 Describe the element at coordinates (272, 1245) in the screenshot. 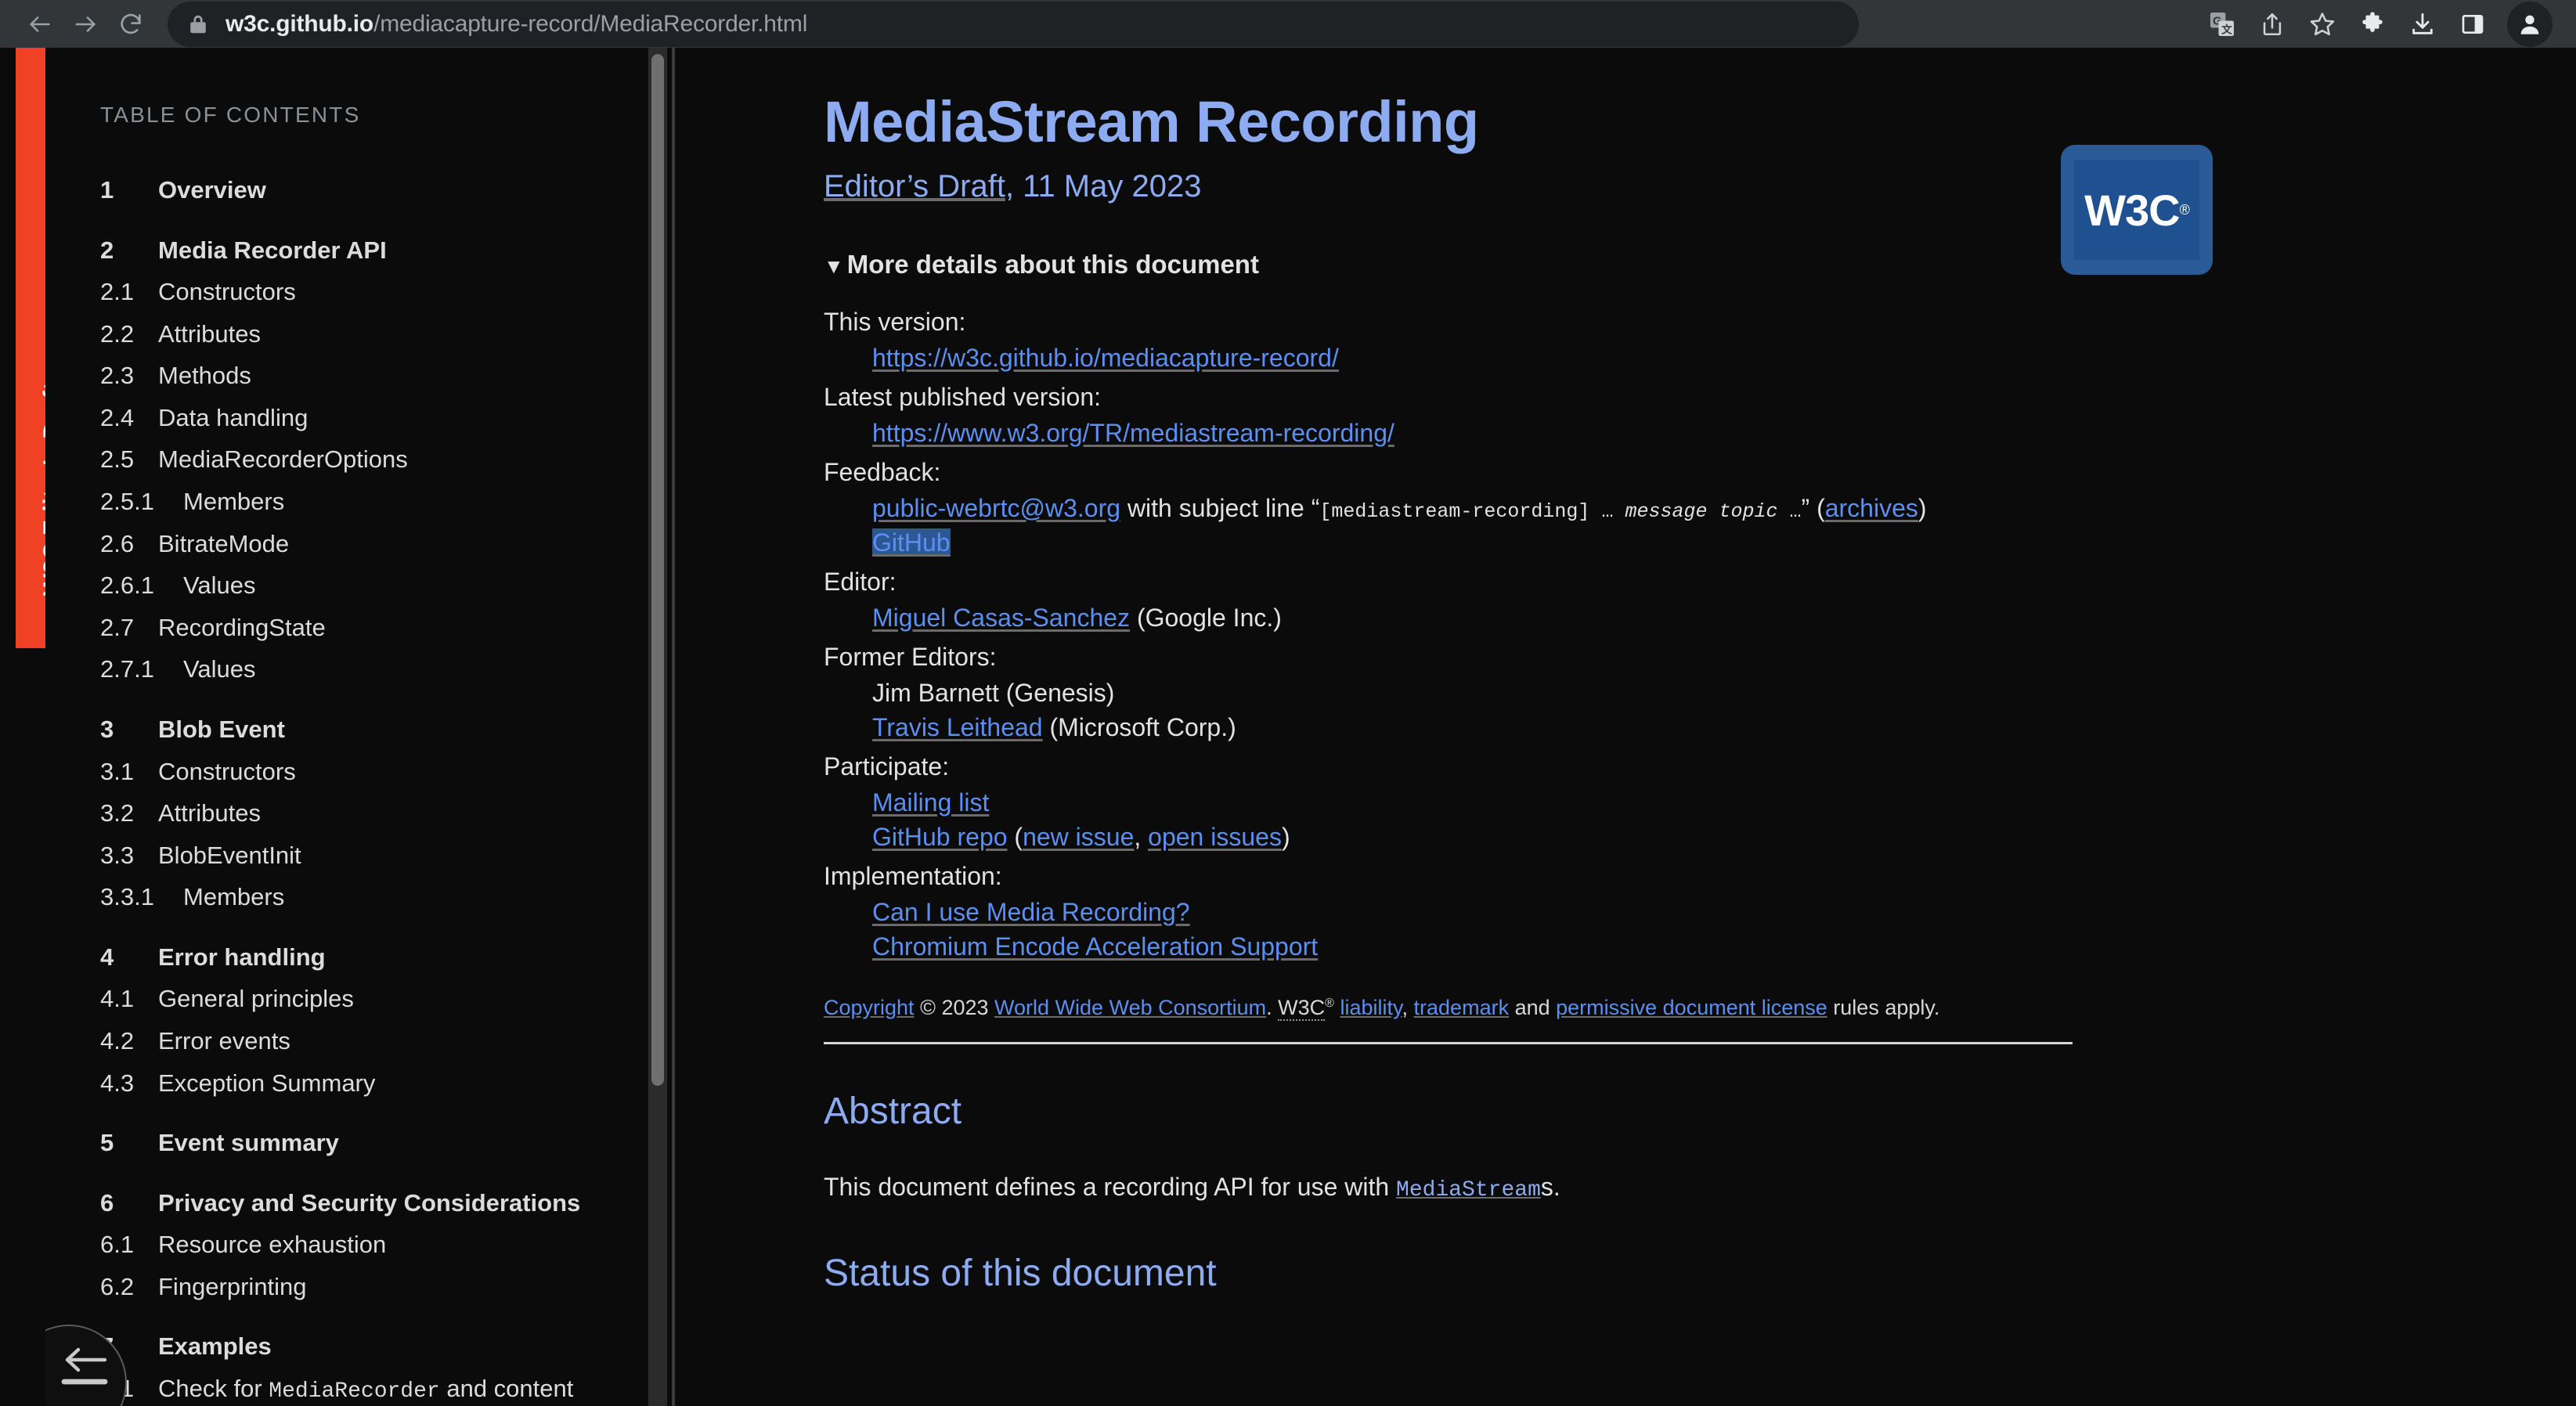

I see `toc-label: Resource exhaustion` at that location.